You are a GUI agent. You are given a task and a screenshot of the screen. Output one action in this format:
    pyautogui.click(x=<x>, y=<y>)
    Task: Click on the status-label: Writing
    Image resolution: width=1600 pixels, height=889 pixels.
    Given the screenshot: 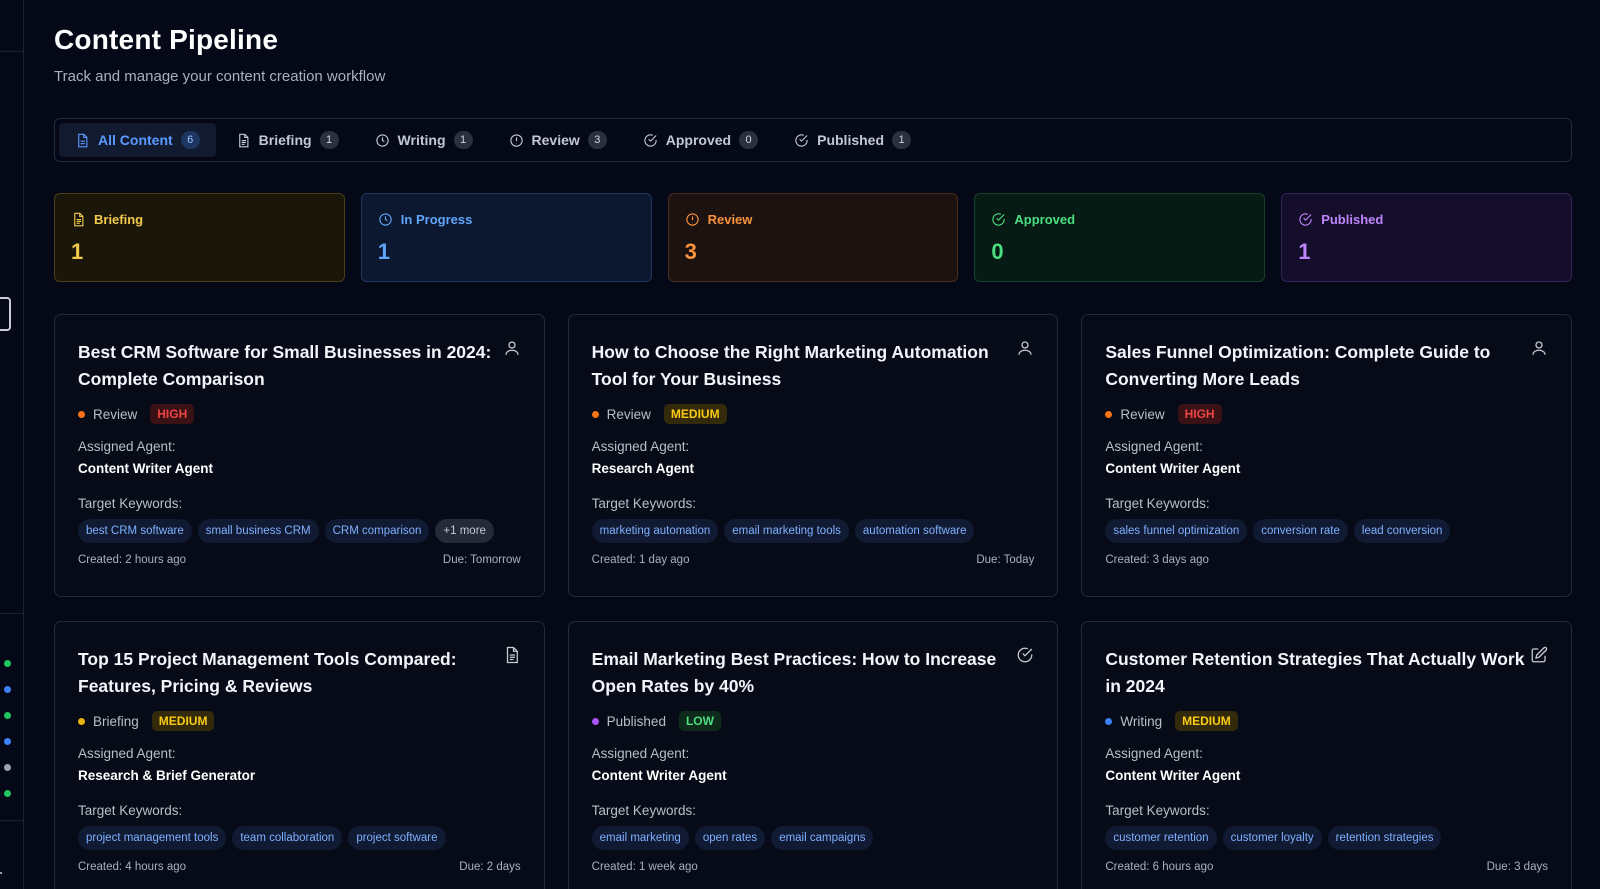 What is the action you would take?
    pyautogui.click(x=1141, y=721)
    